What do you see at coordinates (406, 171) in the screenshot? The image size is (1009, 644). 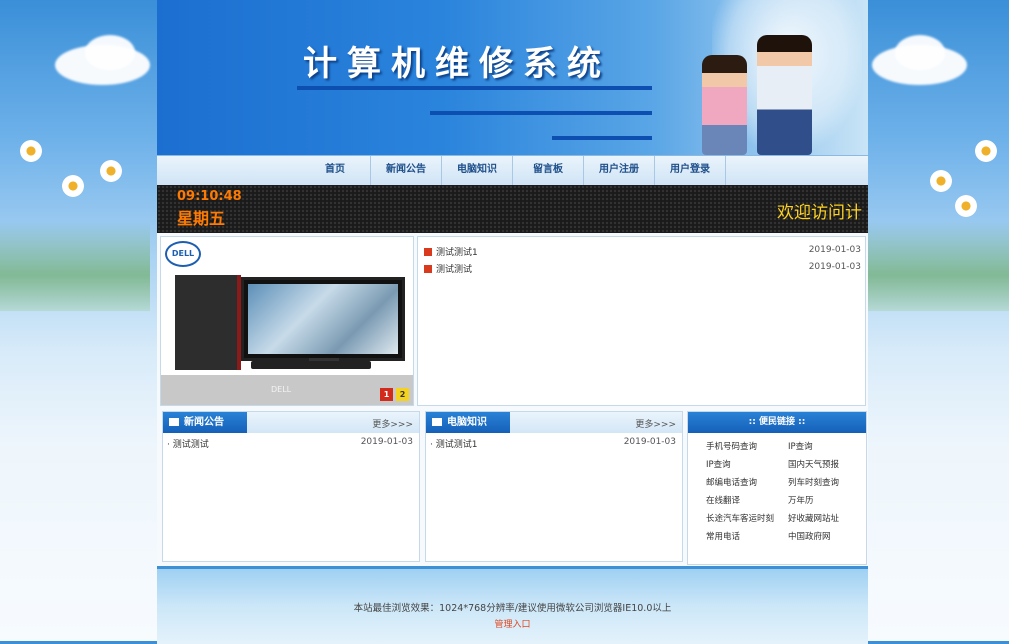 I see `nav-news: 新闻公告` at bounding box center [406, 171].